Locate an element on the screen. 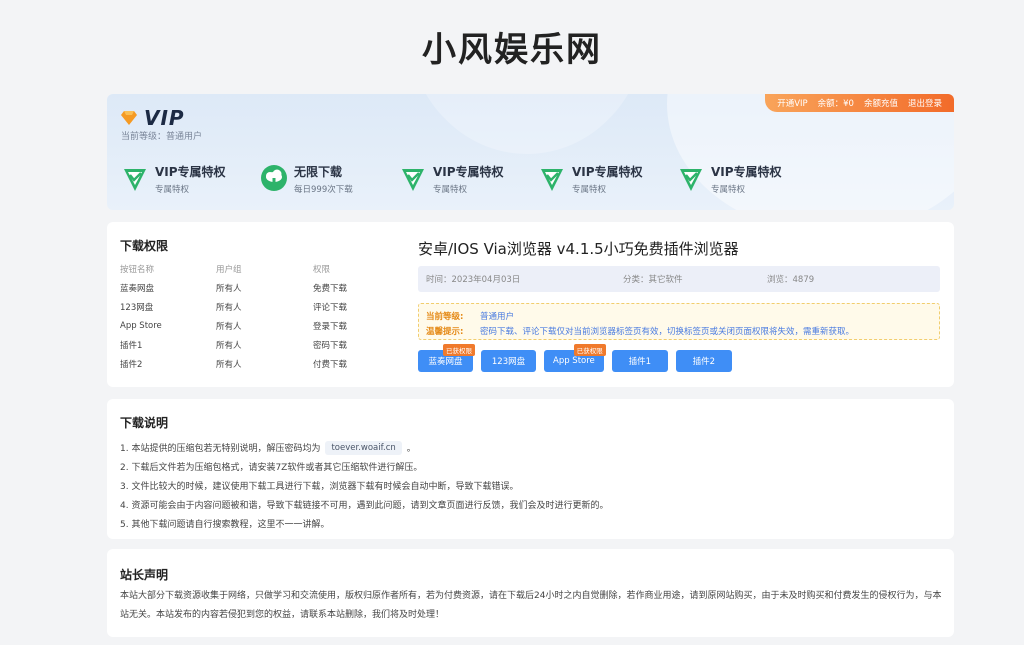 Image resolution: width=1024 pixels, height=645 pixels. vip-logo: VIP is located at coordinates (153, 118).